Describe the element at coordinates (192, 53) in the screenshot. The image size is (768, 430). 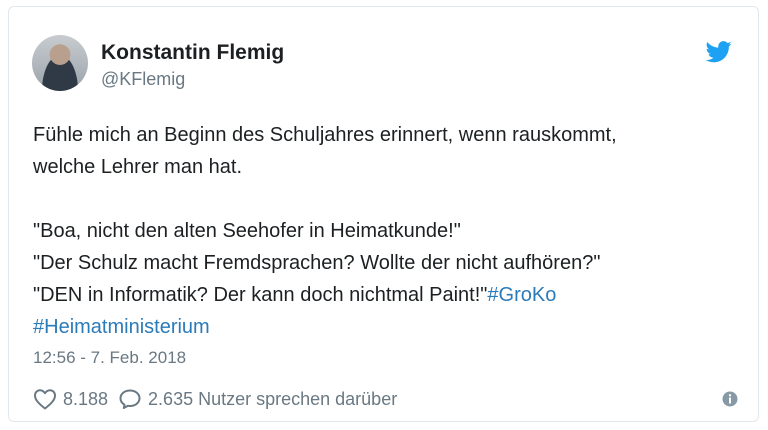
I see `author-name: Konstantin Flemig` at that location.